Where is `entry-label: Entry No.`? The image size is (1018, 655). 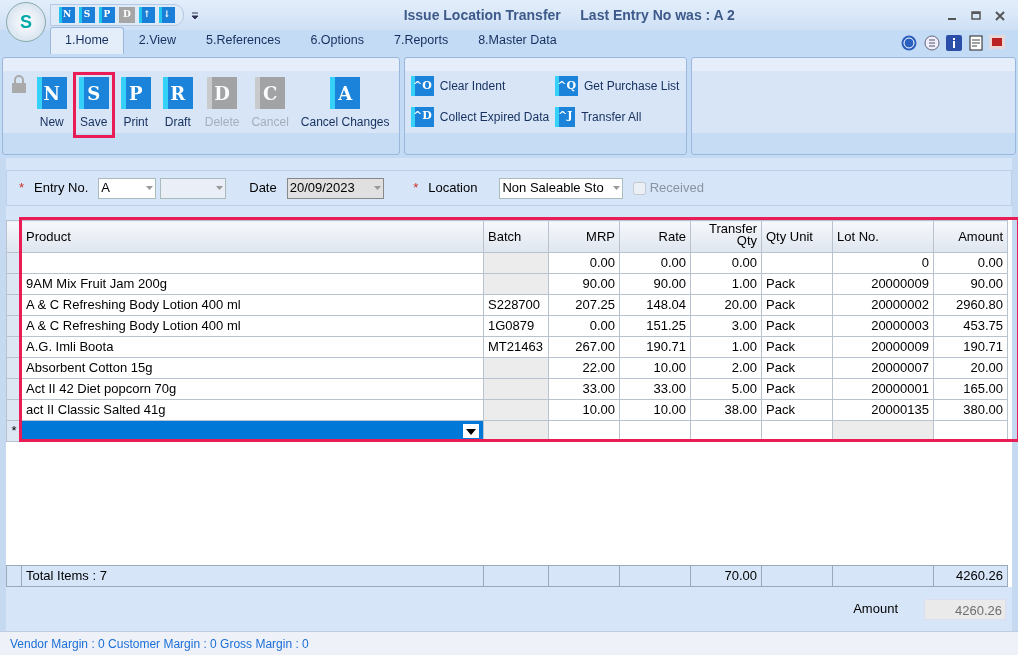
entry-label: Entry No. is located at coordinates (61, 188).